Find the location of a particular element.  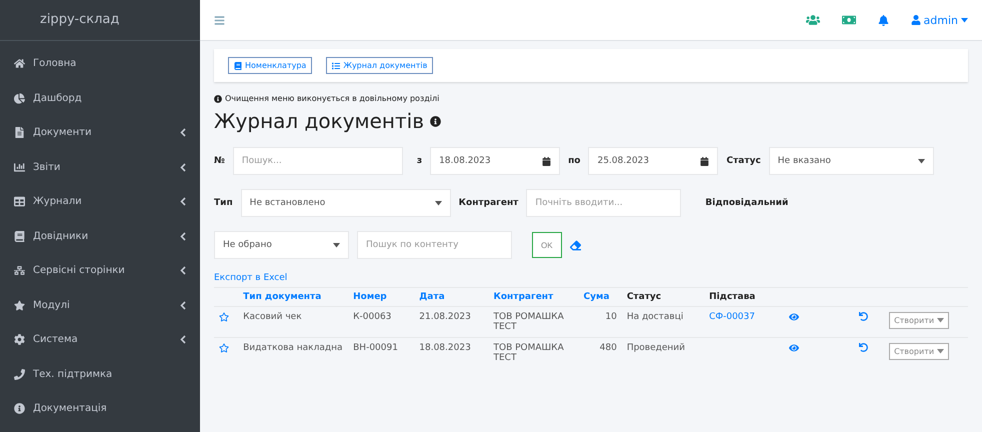

table-cell: На доставці is located at coordinates (663, 322).